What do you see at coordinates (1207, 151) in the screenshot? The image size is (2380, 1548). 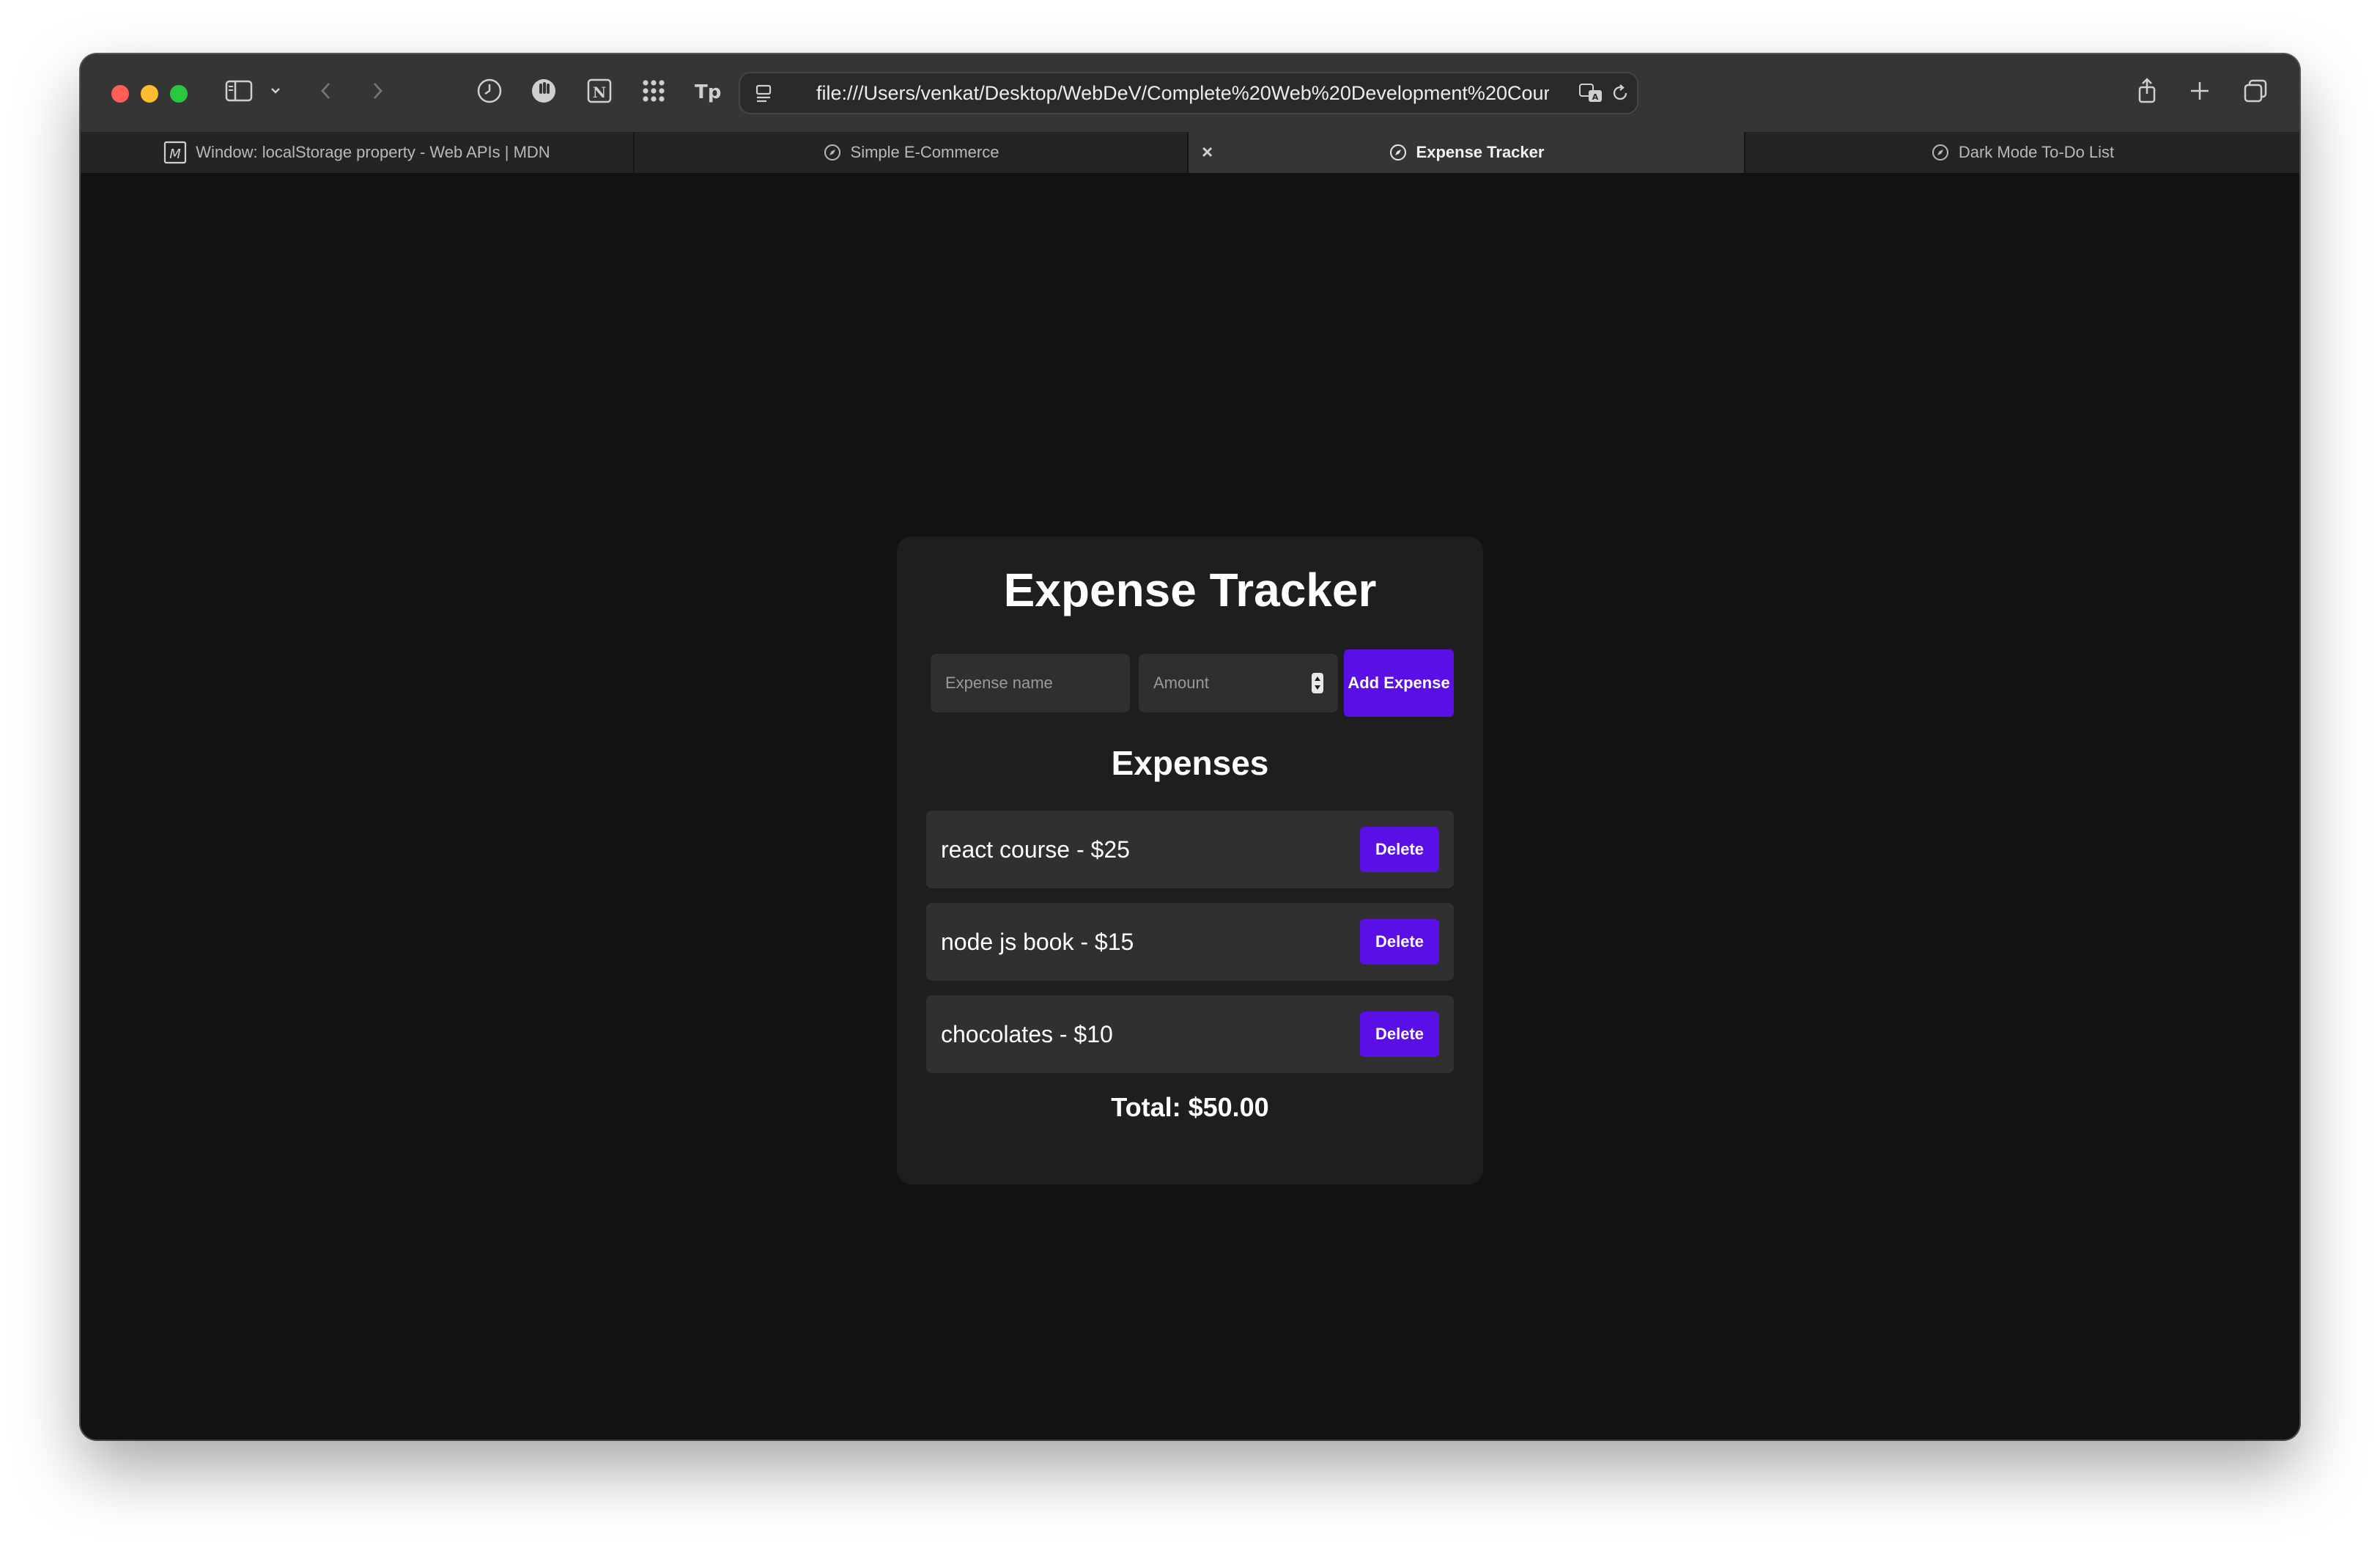 I see `close-tab-icon: ×` at bounding box center [1207, 151].